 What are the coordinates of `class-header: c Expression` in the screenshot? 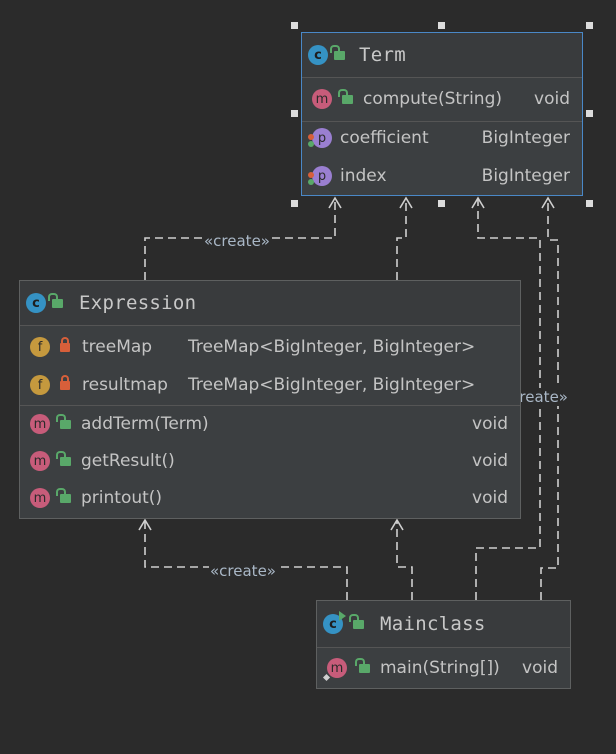 It's located at (270, 303).